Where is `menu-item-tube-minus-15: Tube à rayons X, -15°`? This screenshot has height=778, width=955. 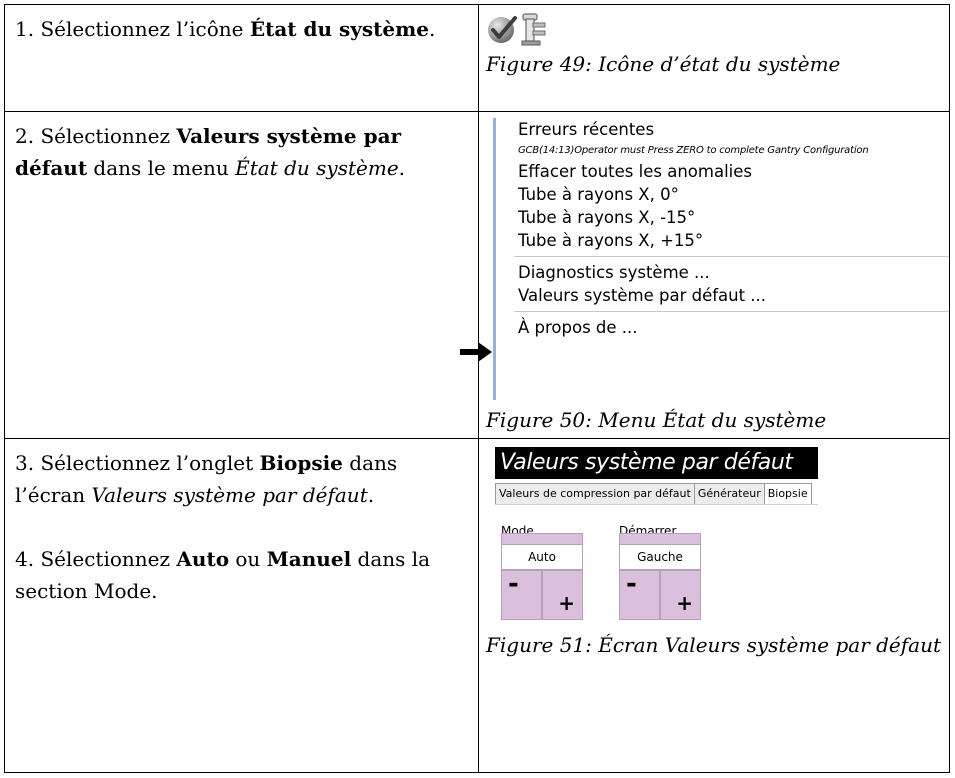
menu-item-tube-minus-15: Tube à rayons X, -15° is located at coordinates (722, 217).